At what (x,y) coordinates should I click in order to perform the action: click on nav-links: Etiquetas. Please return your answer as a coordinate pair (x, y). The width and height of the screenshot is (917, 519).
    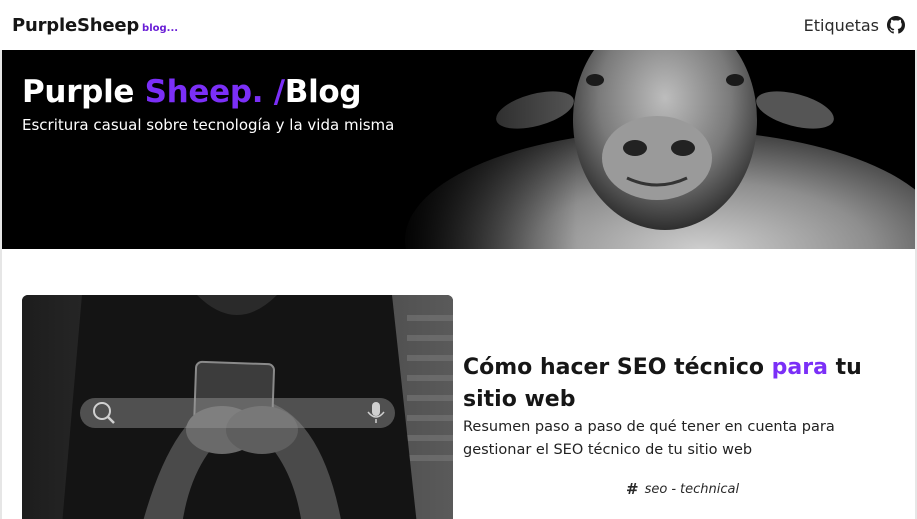
    Looking at the image, I should click on (854, 25).